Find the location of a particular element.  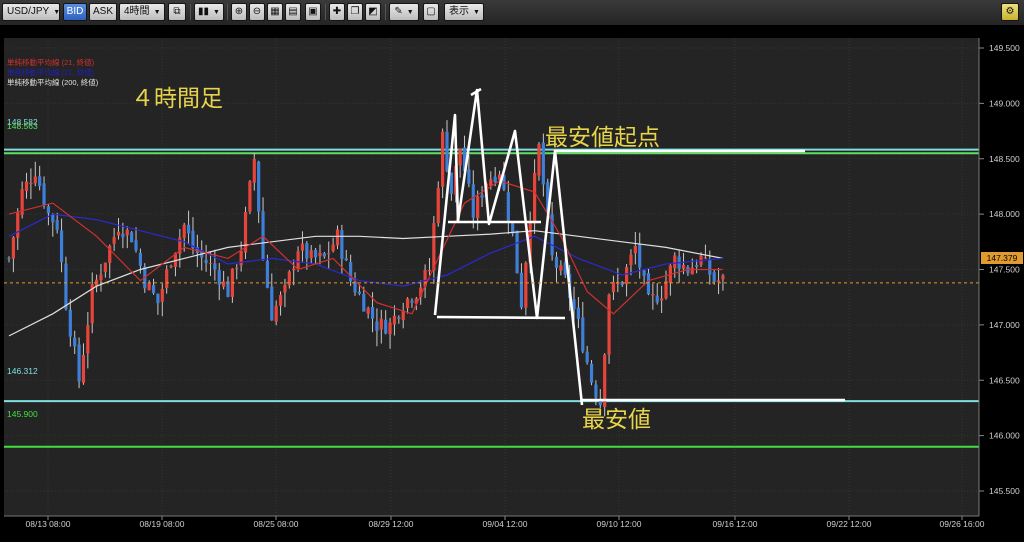

y-tick-label: 145.500 is located at coordinates (1004, 491).